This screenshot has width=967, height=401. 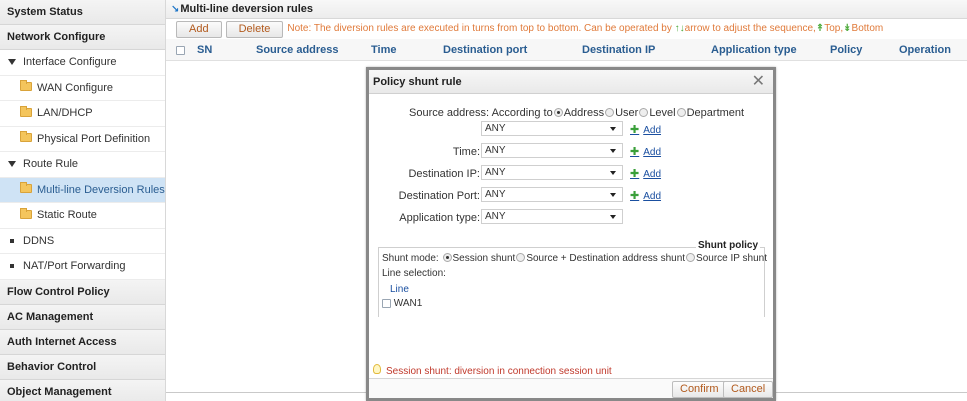 I want to click on sidebar-item-label: DDNS, so click(x=39, y=240).